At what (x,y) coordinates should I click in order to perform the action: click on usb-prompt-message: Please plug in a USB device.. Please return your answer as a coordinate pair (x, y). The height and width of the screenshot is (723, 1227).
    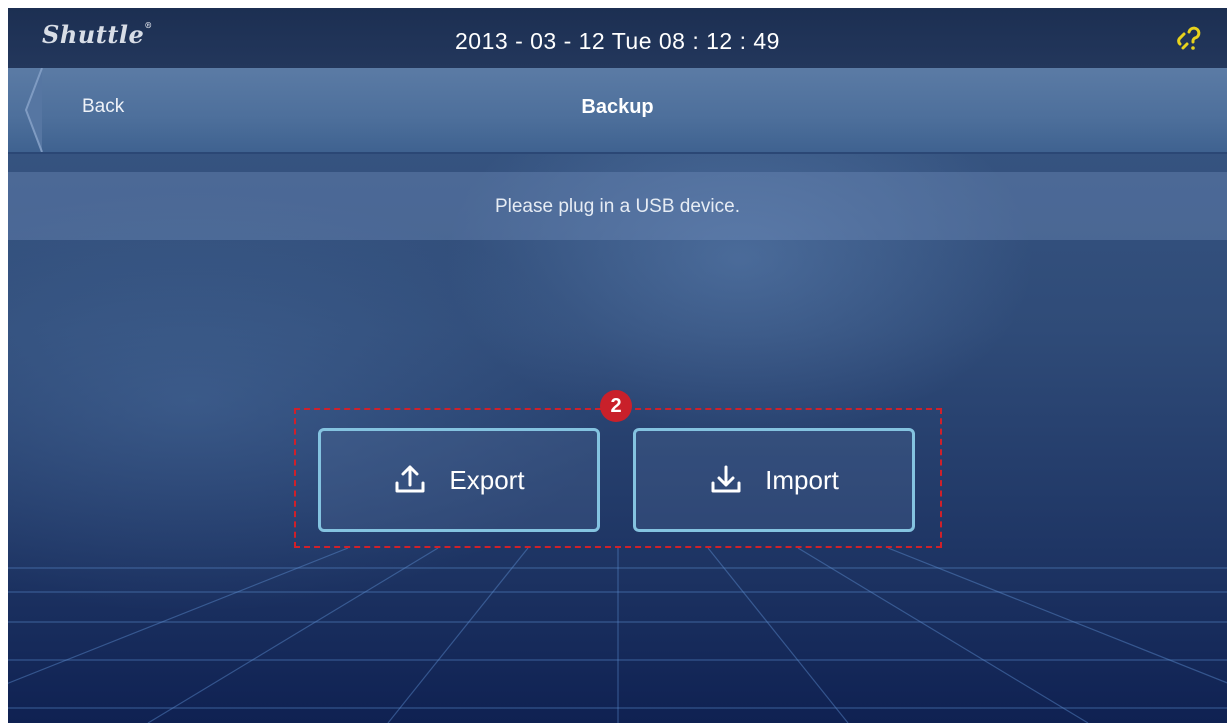
    Looking at the image, I should click on (617, 206).